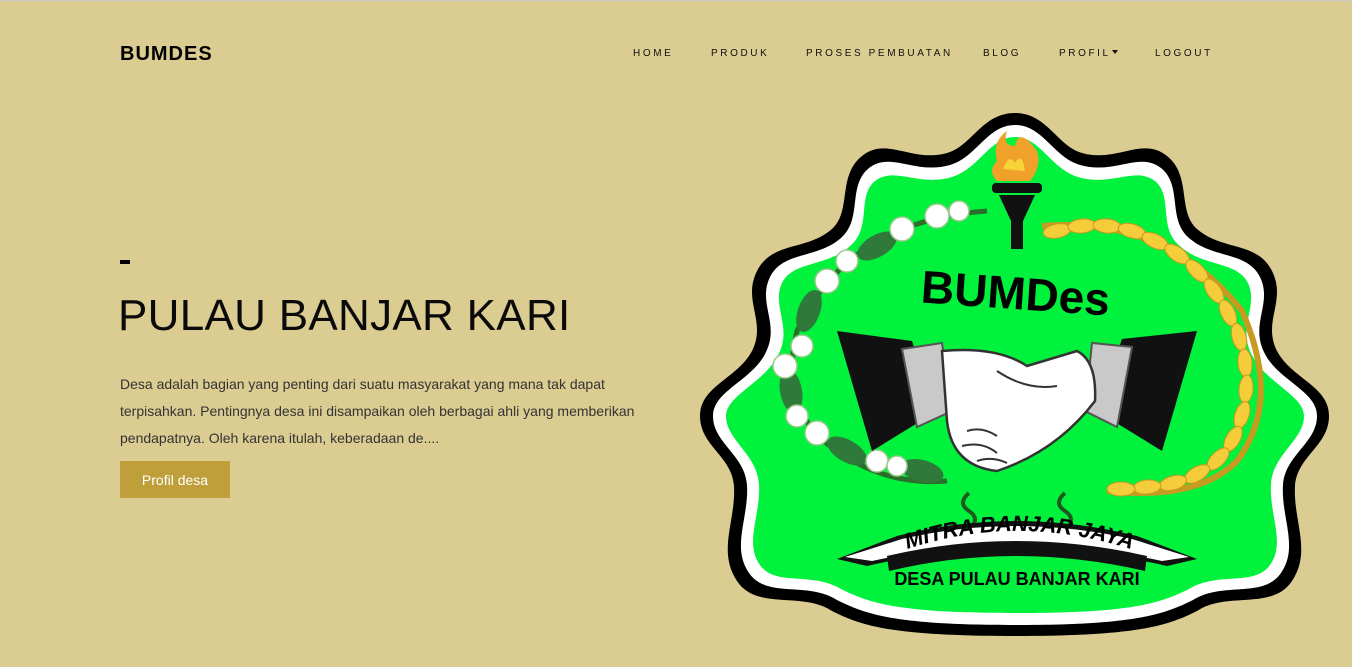  Describe the element at coordinates (1002, 53) in the screenshot. I see `nav-blog: BLOG` at that location.